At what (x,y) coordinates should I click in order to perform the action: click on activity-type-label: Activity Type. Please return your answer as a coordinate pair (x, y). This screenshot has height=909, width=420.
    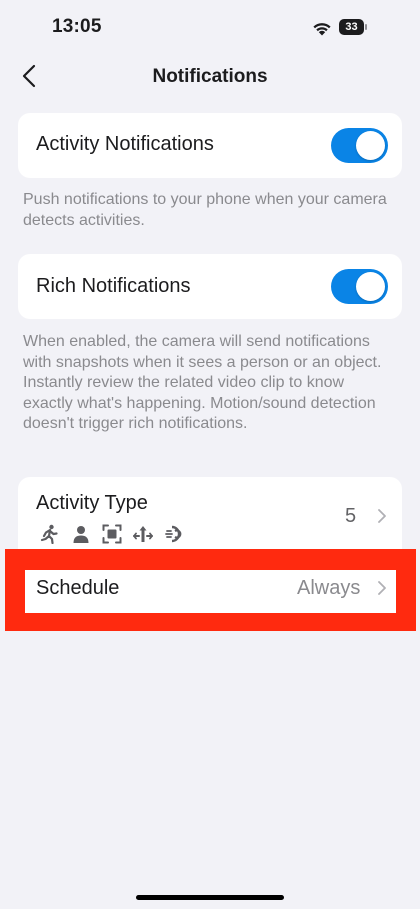
    Looking at the image, I should click on (92, 503).